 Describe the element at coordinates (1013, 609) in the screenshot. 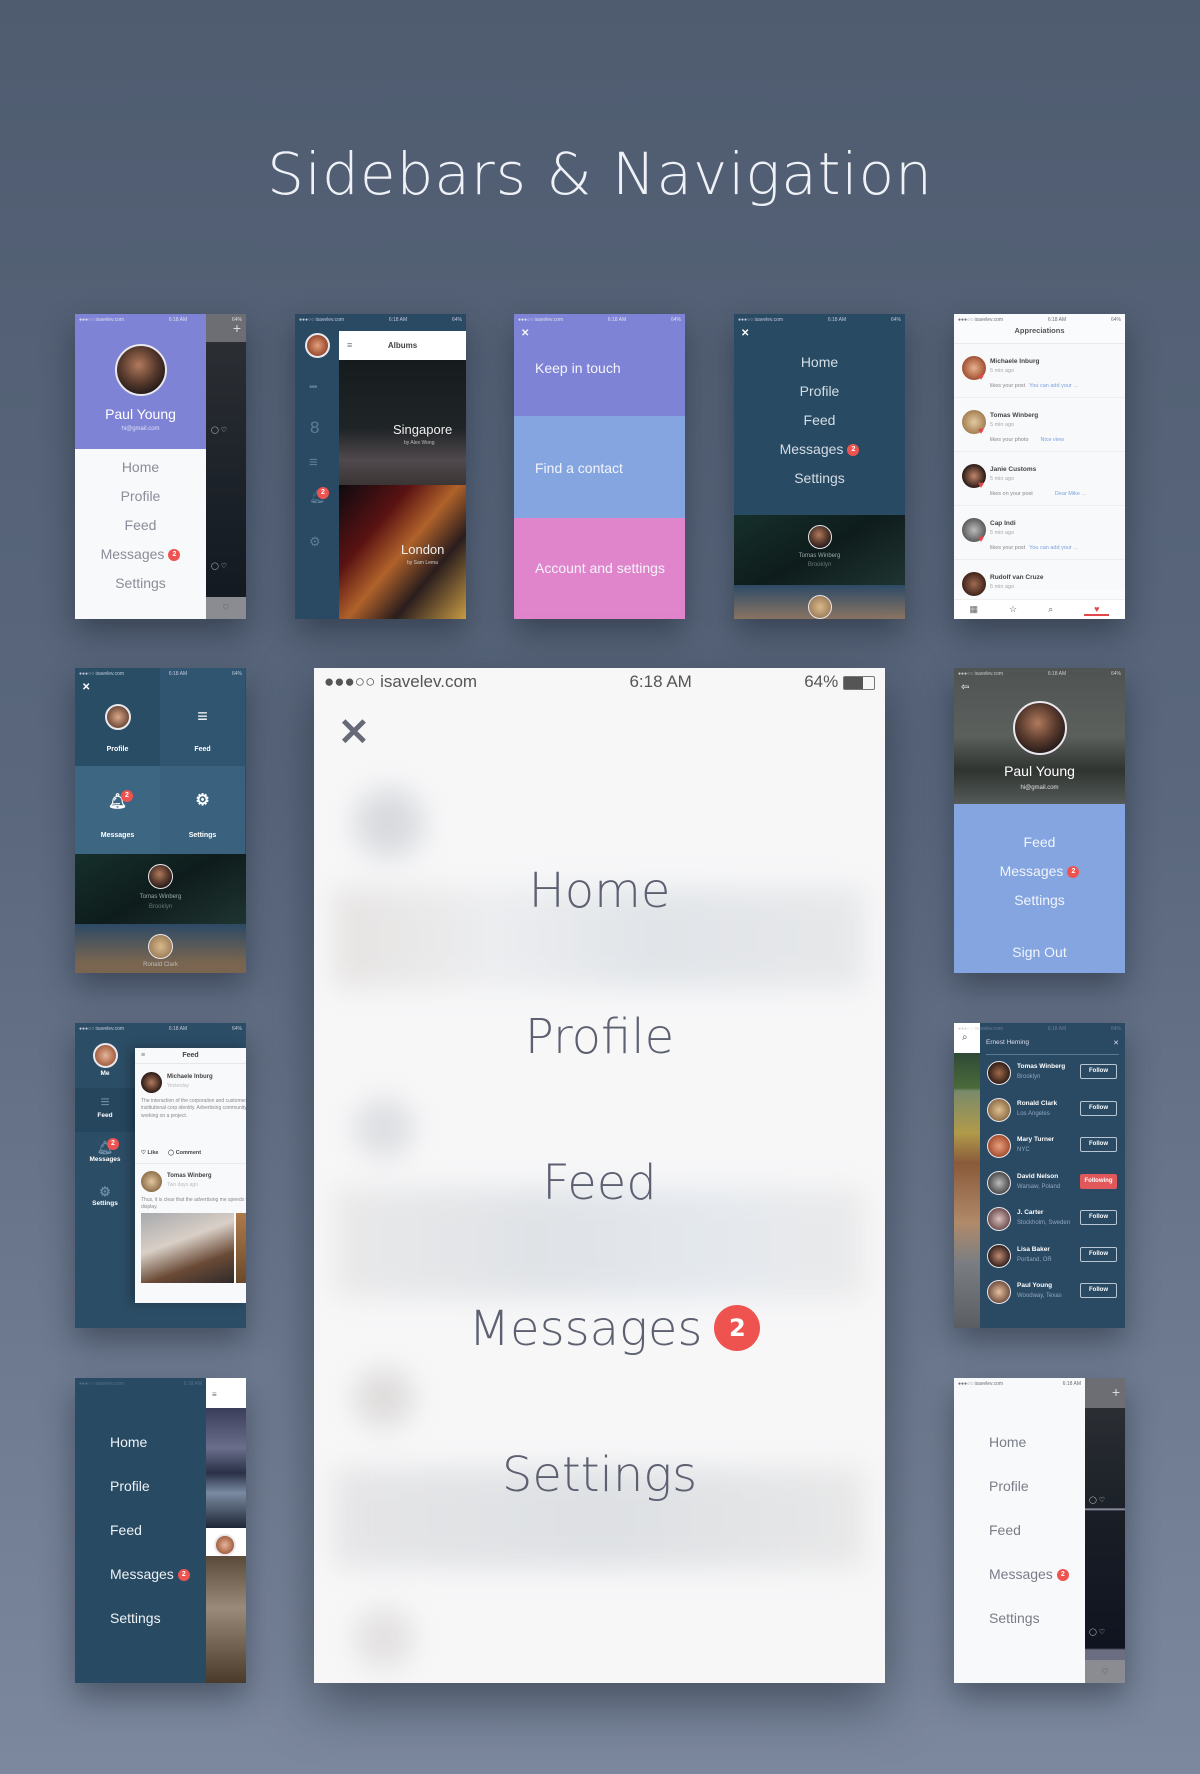

I see `star-icon: ☆` at that location.